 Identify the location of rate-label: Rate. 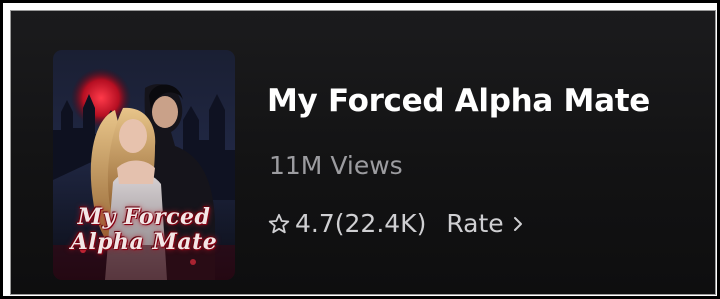
(475, 223).